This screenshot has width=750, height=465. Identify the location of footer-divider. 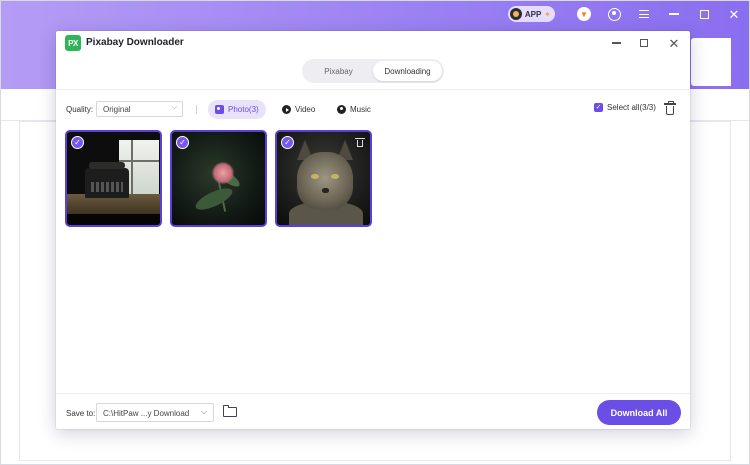
(373, 393).